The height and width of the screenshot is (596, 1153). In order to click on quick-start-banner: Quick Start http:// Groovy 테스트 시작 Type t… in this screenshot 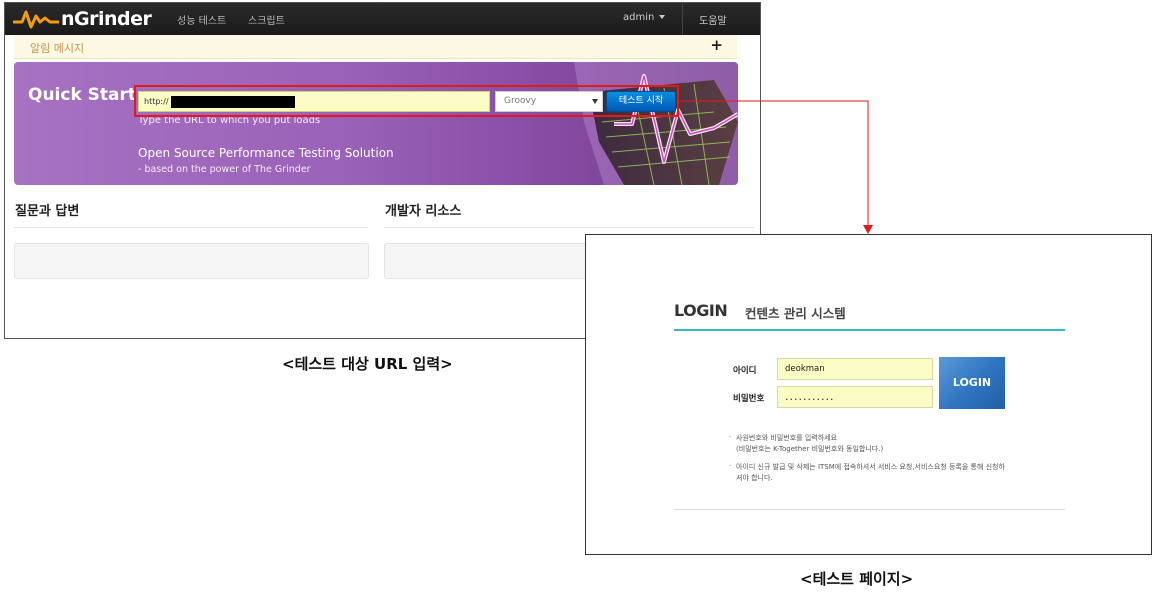, I will do `click(376, 123)`.